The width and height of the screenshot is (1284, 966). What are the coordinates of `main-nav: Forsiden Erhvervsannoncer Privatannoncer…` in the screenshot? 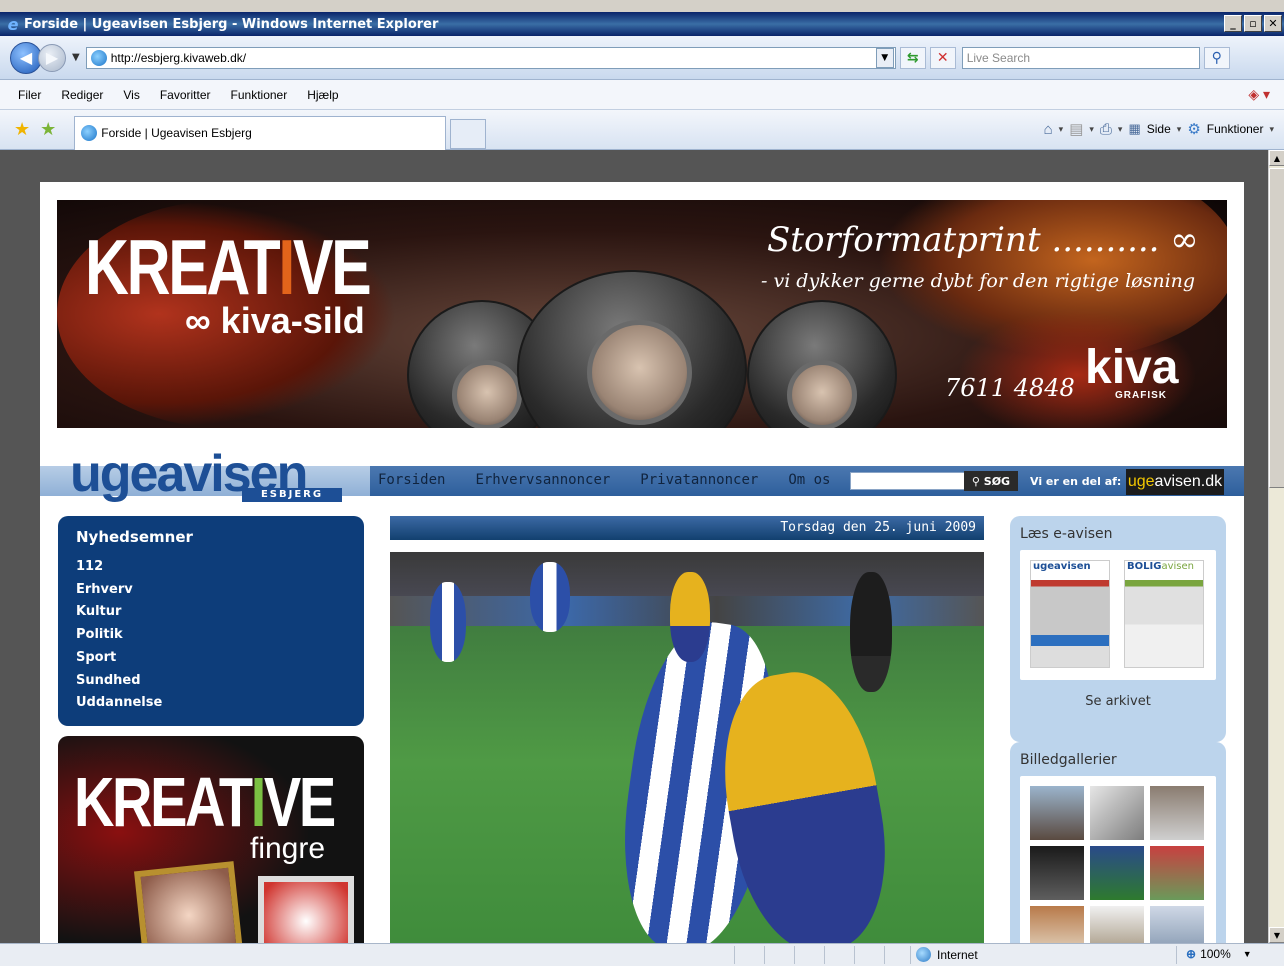 It's located at (604, 480).